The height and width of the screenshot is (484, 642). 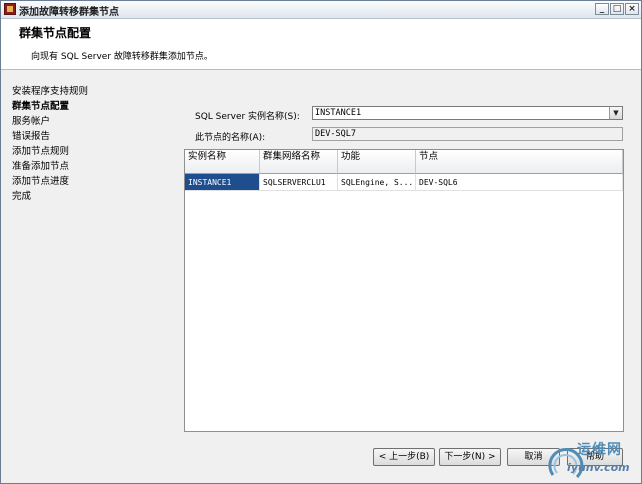 What do you see at coordinates (615, 113) in the screenshot?
I see `chevron-down-icon: ▼` at bounding box center [615, 113].